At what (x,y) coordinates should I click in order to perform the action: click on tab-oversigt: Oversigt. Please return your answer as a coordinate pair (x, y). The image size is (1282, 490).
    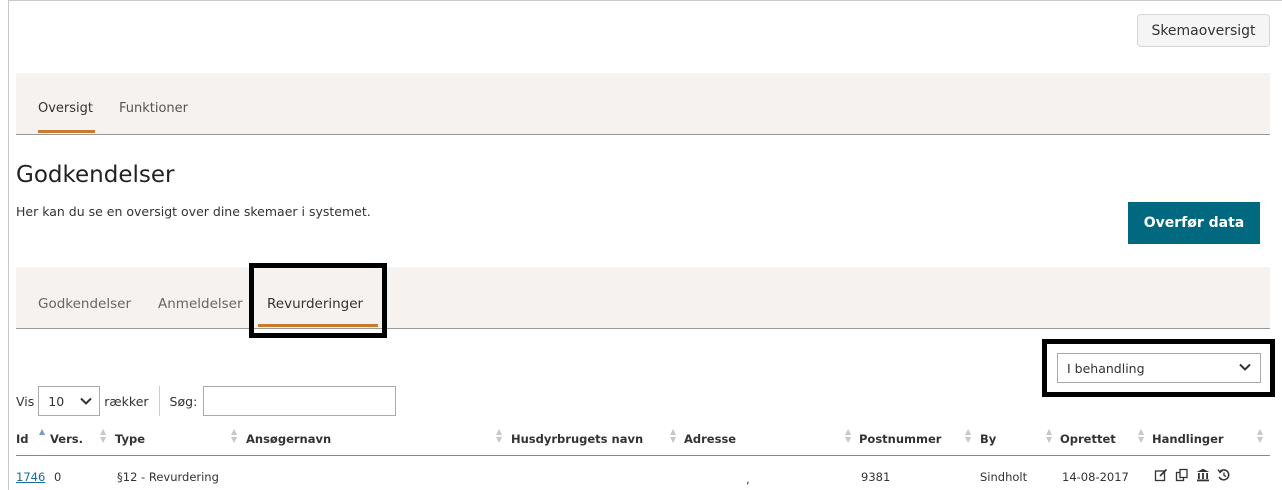
    Looking at the image, I should click on (65, 108).